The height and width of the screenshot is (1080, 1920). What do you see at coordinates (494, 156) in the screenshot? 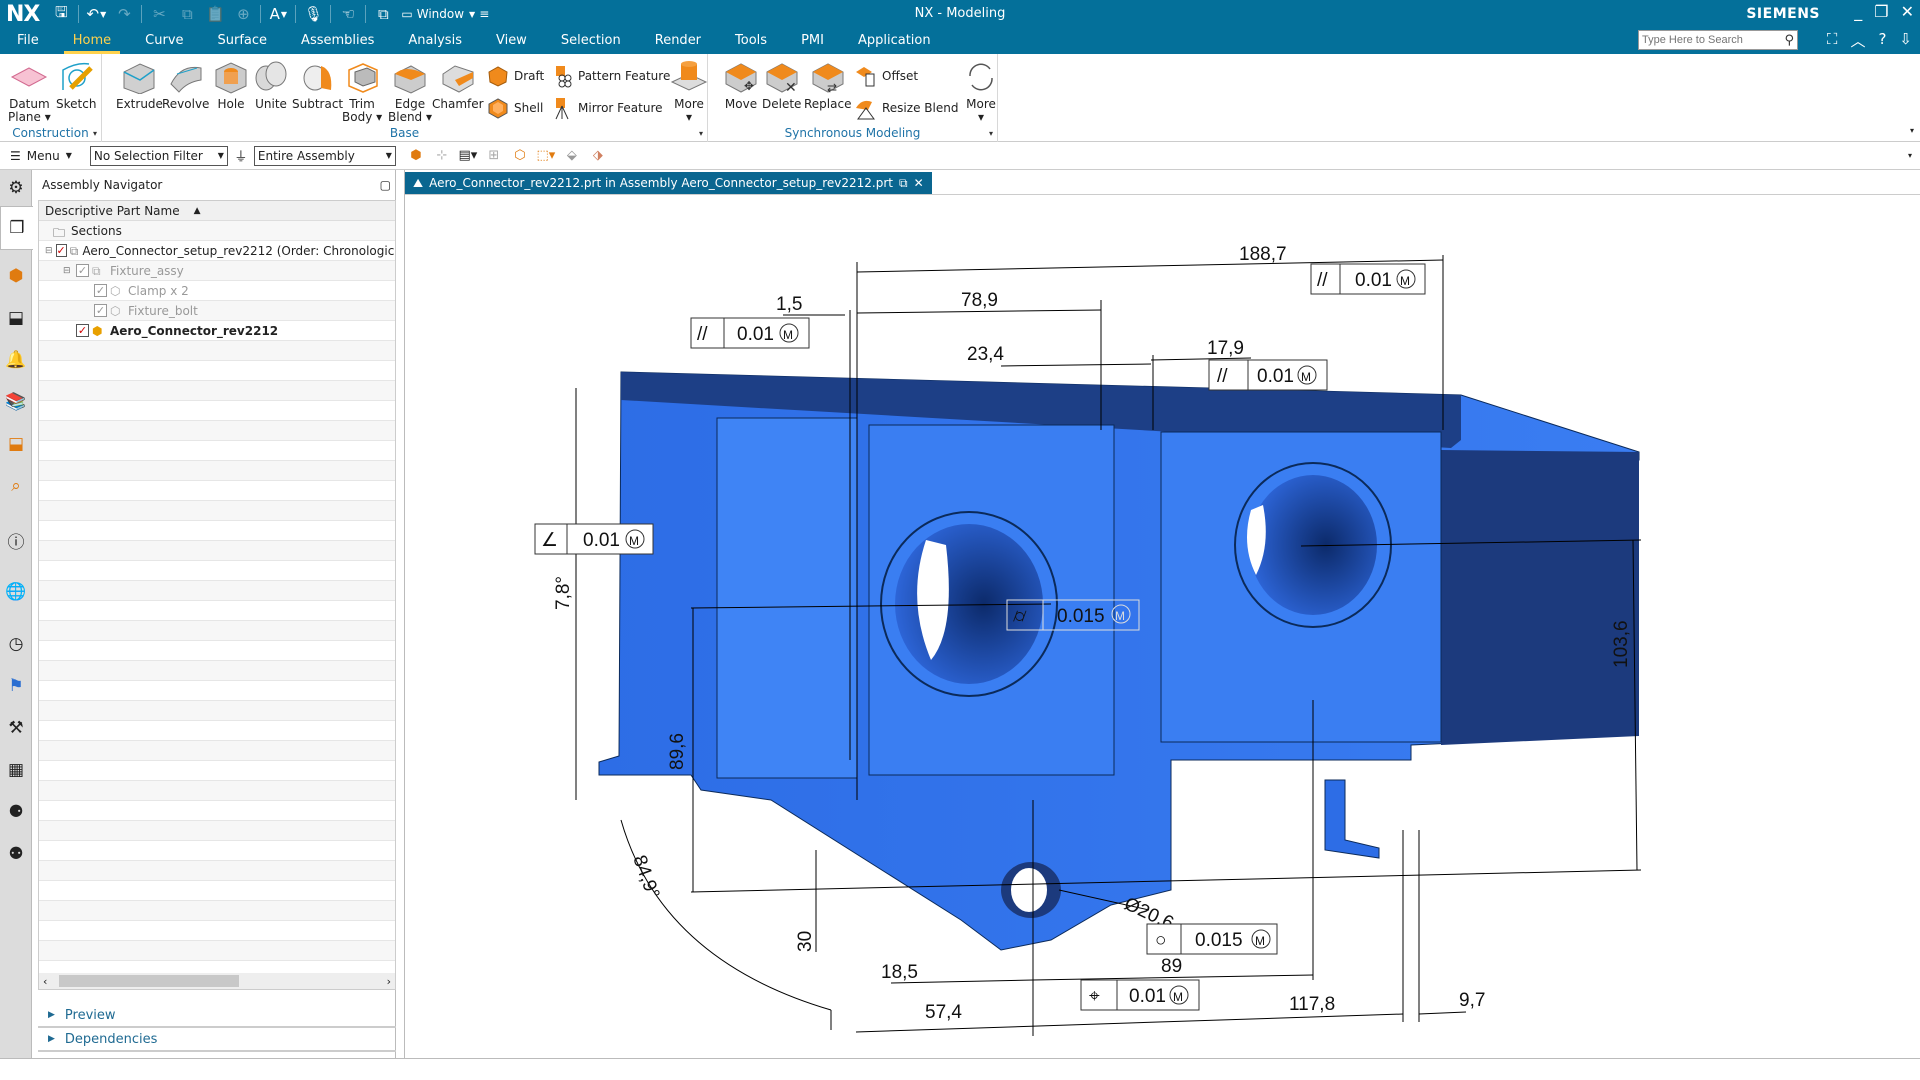
I see `snap-center-icon: ⊞` at bounding box center [494, 156].